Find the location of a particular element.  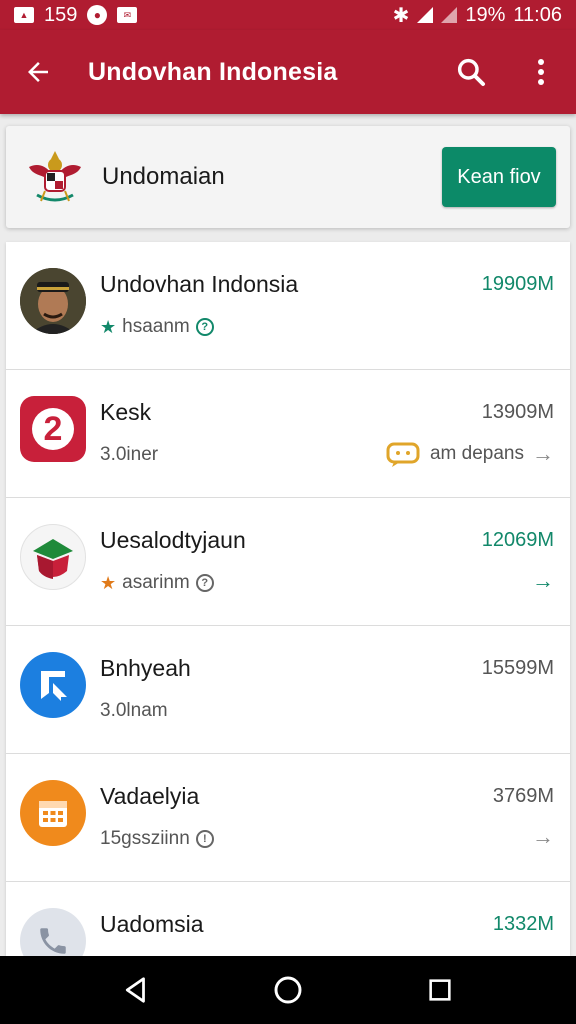

notification-count: 159 is located at coordinates (61, 14).